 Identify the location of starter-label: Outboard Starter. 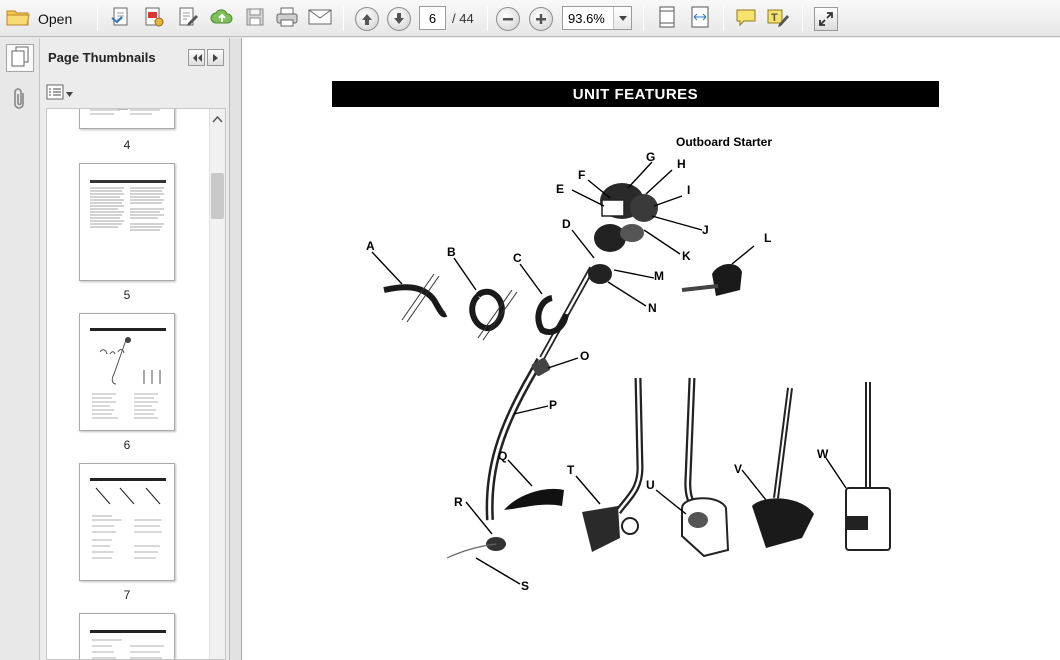
(724, 142).